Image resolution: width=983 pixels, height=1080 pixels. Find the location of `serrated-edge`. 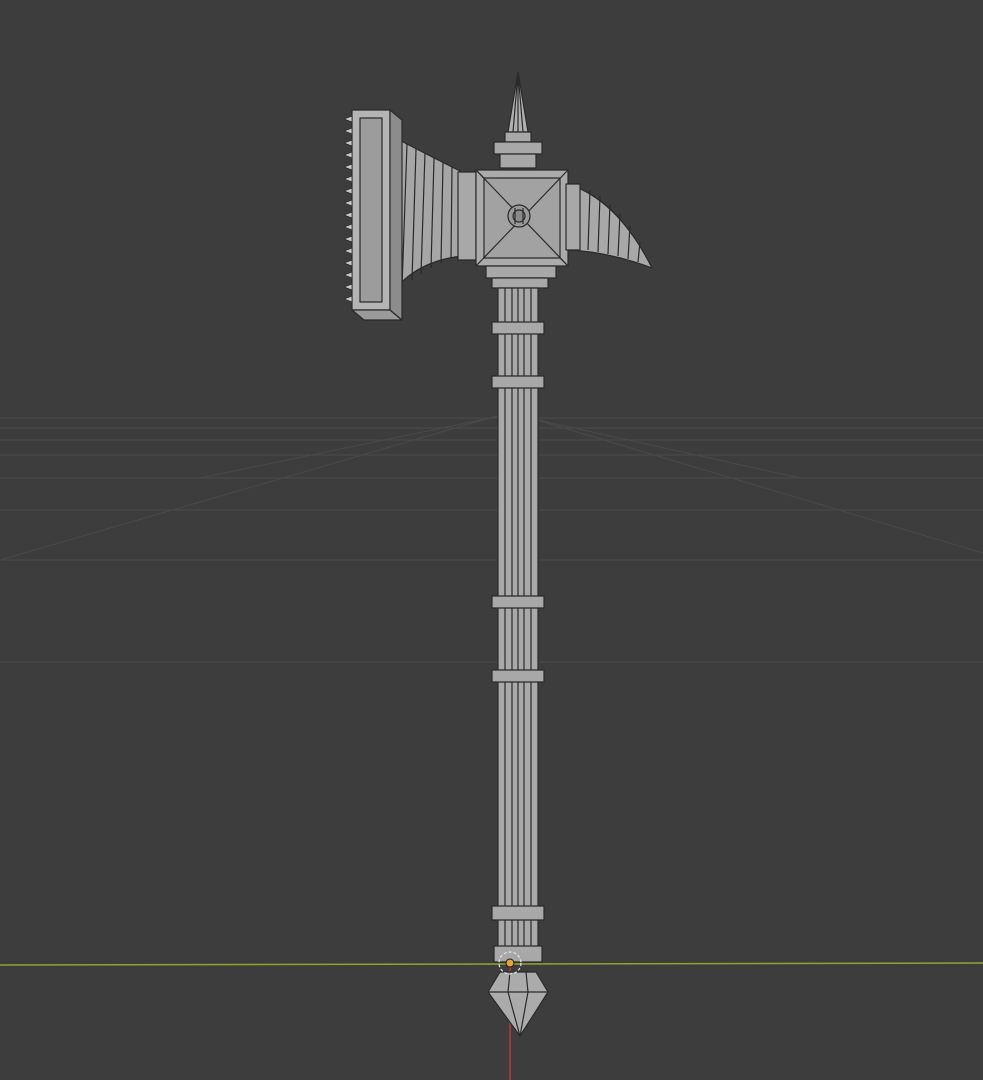

serrated-edge is located at coordinates (373, 215).